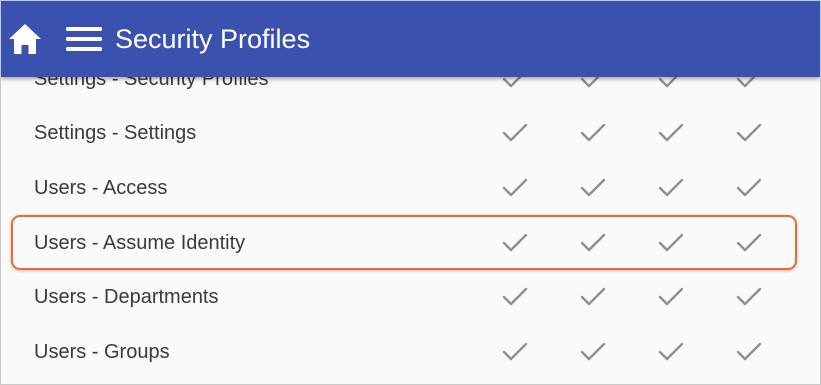 Image resolution: width=821 pixels, height=385 pixels. I want to click on list-item: Users - Groups, so click(410, 352).